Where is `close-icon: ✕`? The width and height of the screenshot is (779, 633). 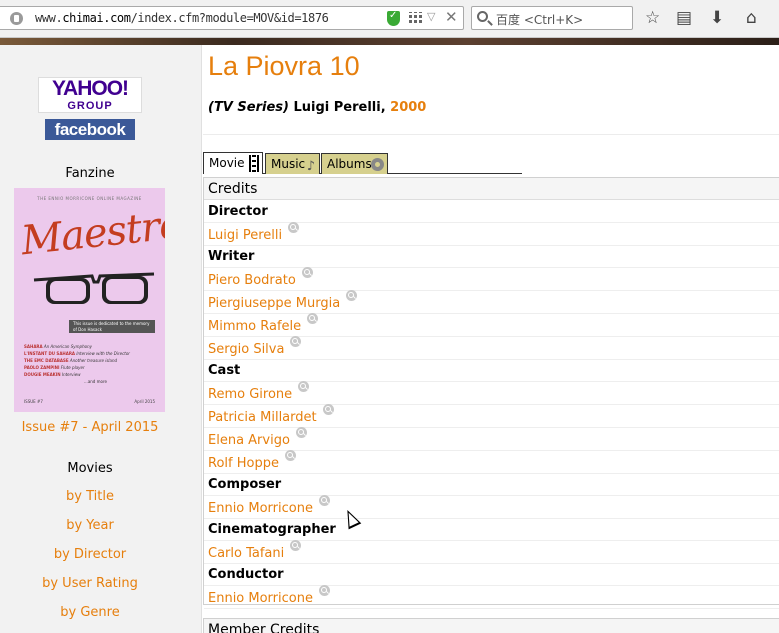
close-icon: ✕ is located at coordinates (451, 17).